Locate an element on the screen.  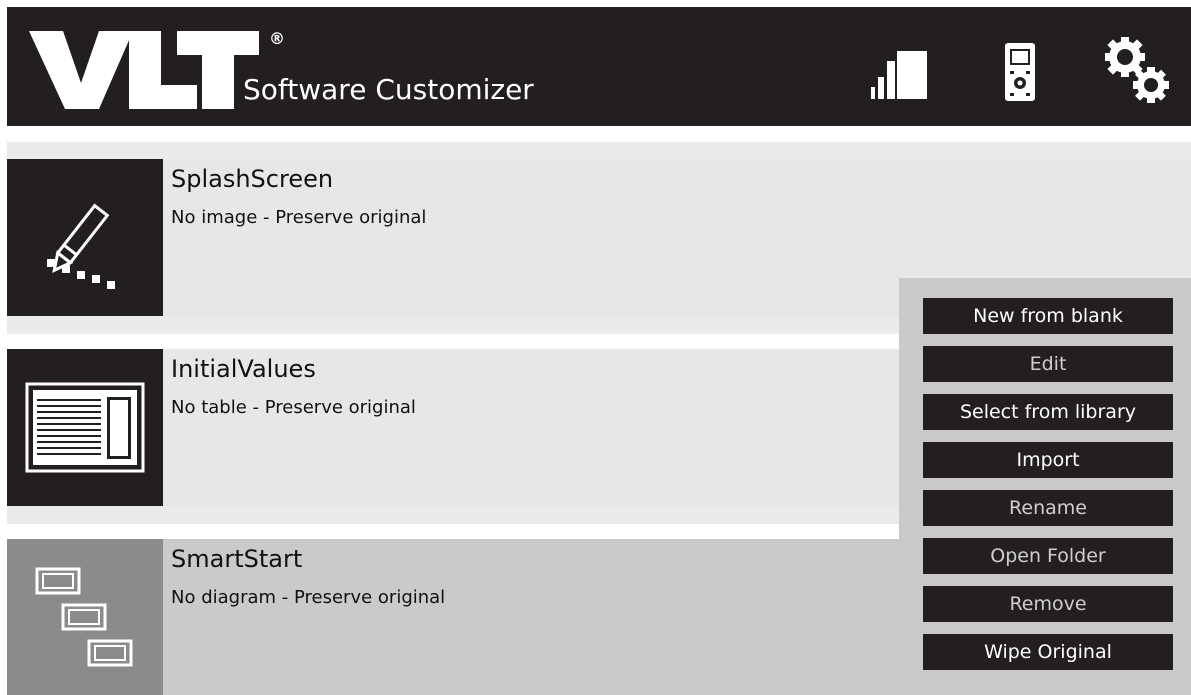
registered-mark: ® is located at coordinates (277, 38).